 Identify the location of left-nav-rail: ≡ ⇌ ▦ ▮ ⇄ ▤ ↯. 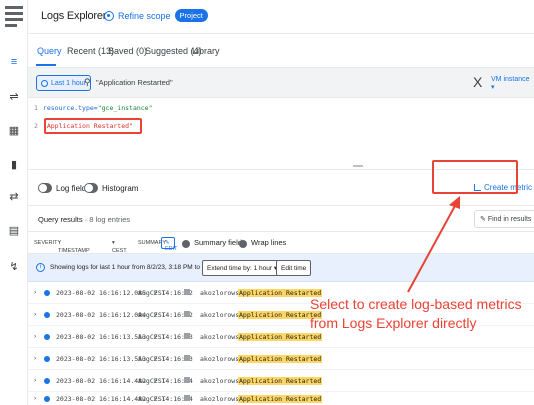
(14, 202).